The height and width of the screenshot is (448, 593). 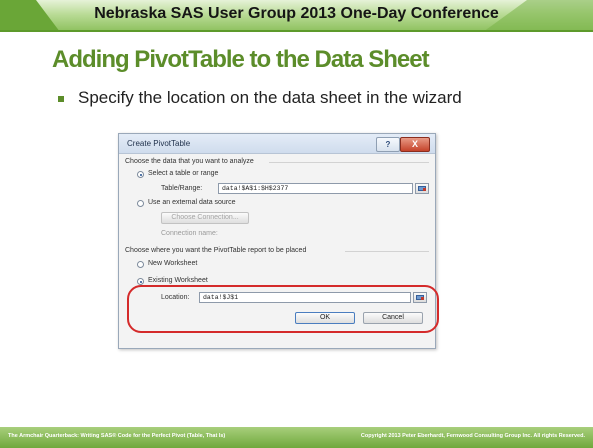 I want to click on location-collapse-button, so click(x=420, y=297).